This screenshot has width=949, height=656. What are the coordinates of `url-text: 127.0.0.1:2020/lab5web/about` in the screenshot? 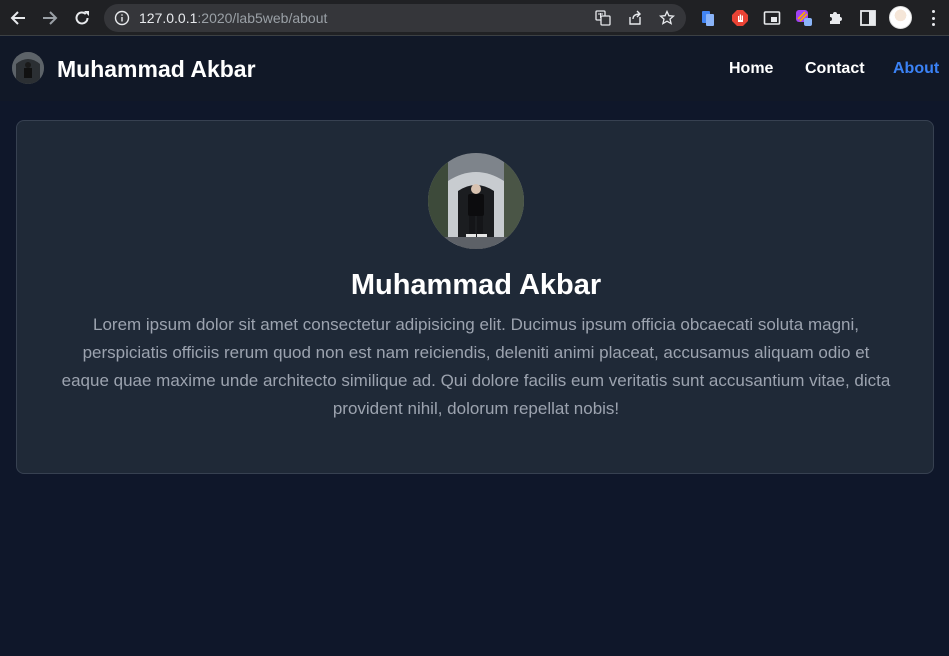 It's located at (233, 18).